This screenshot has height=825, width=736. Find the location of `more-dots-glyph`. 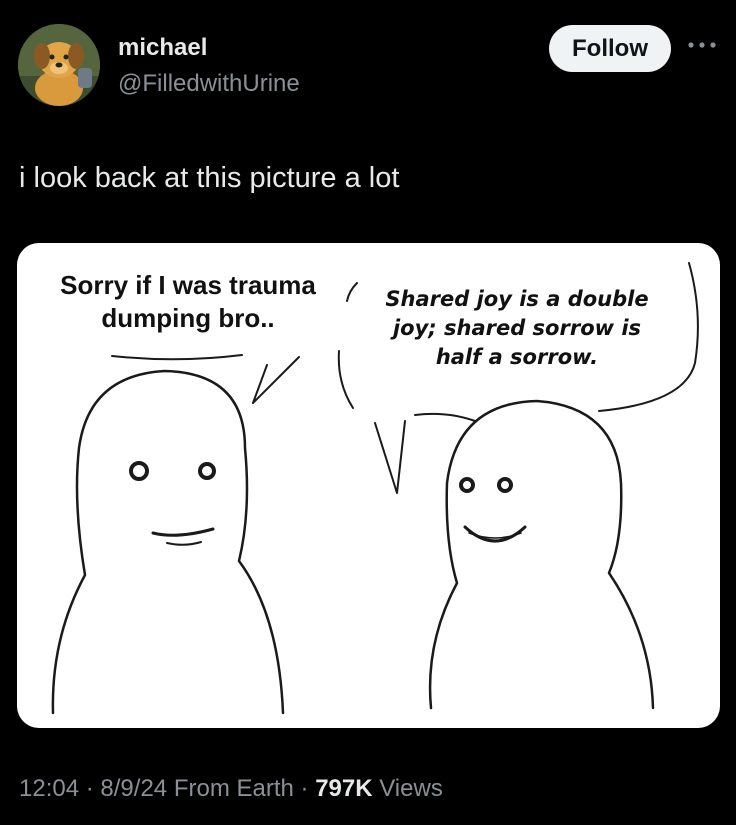

more-dots-glyph is located at coordinates (702, 45).